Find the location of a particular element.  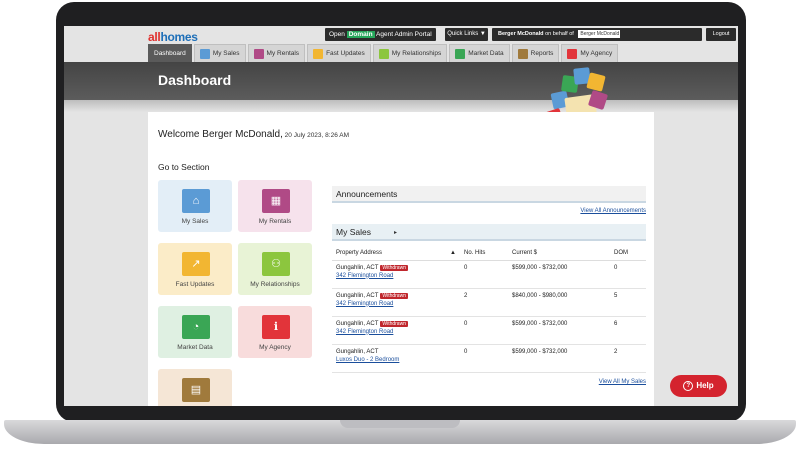

col-dom: DOM is located at coordinates (628, 253).